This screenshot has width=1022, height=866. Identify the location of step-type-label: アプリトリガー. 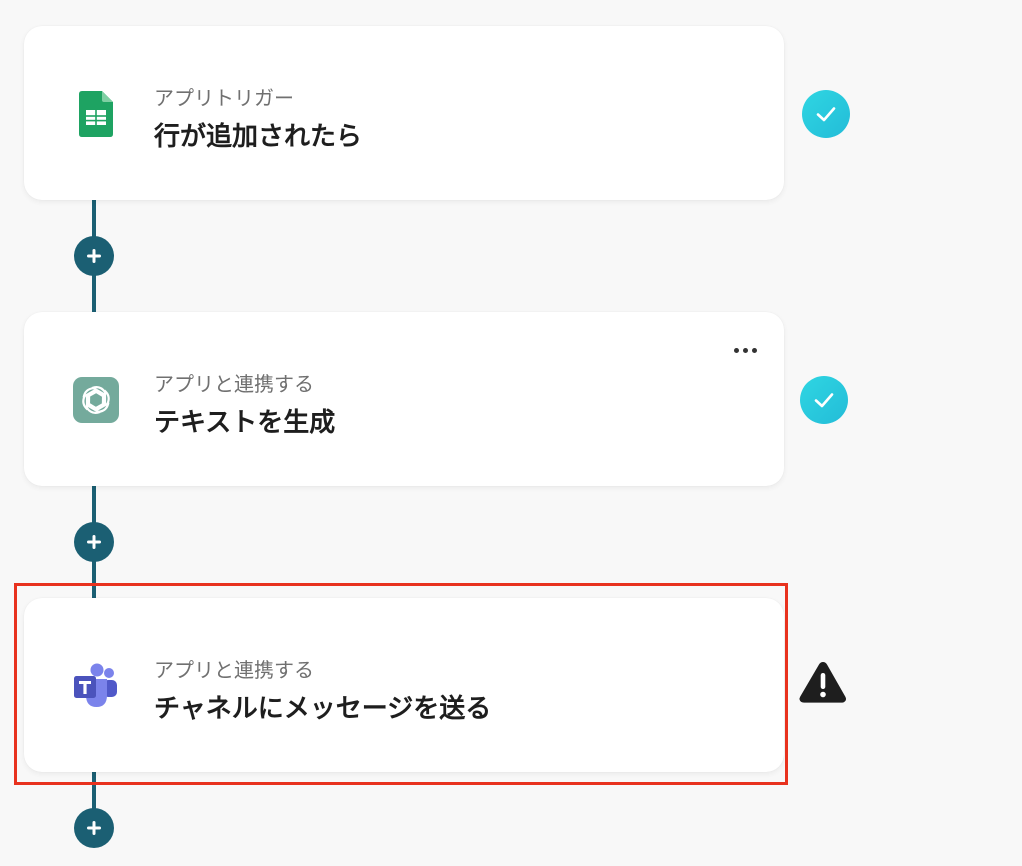
(224, 98).